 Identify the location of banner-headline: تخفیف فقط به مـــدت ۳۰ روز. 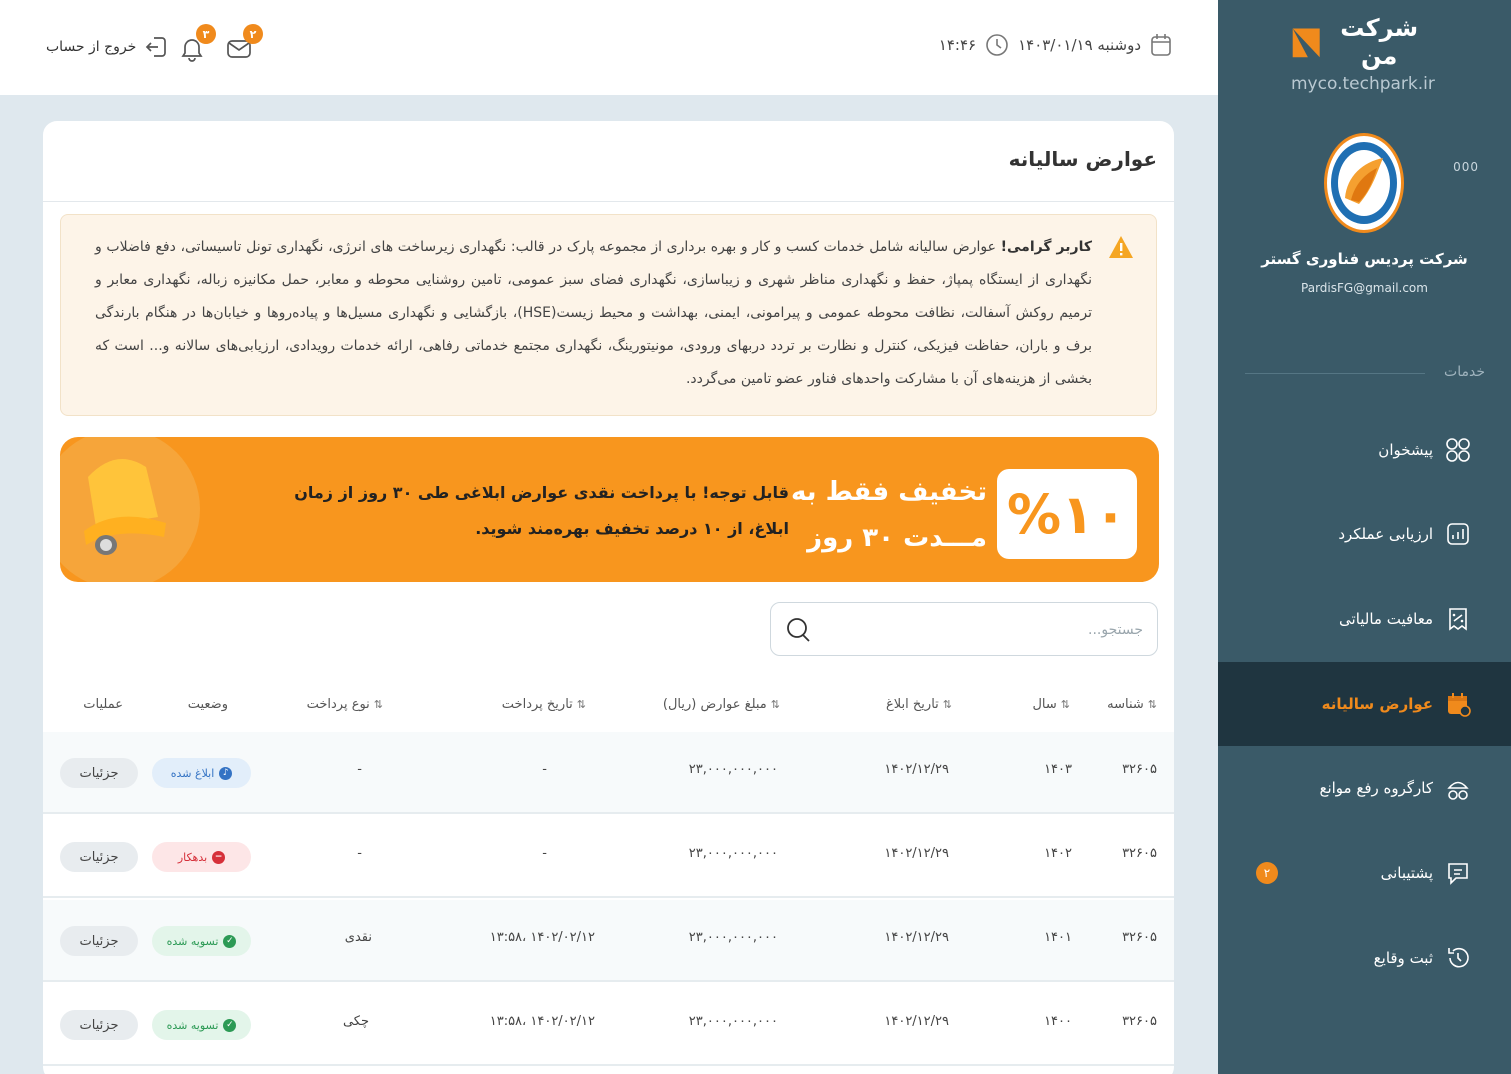
(889, 515).